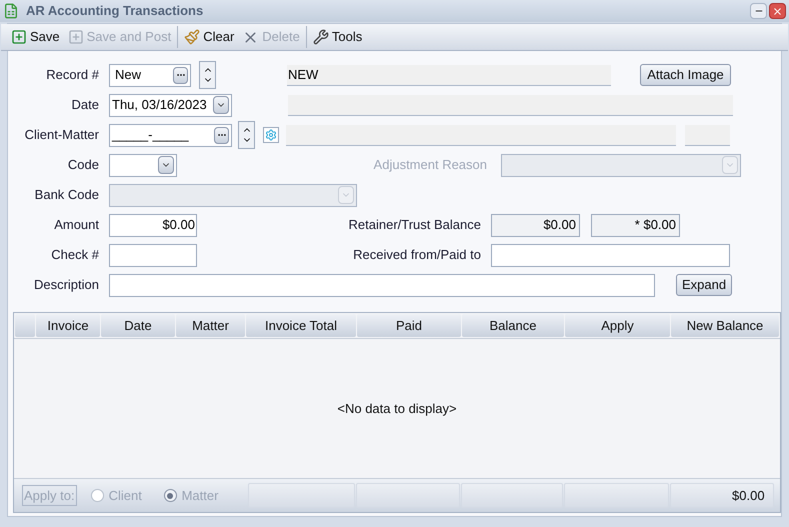 This screenshot has width=789, height=527. What do you see at coordinates (382, 285) in the screenshot?
I see `description-field` at bounding box center [382, 285].